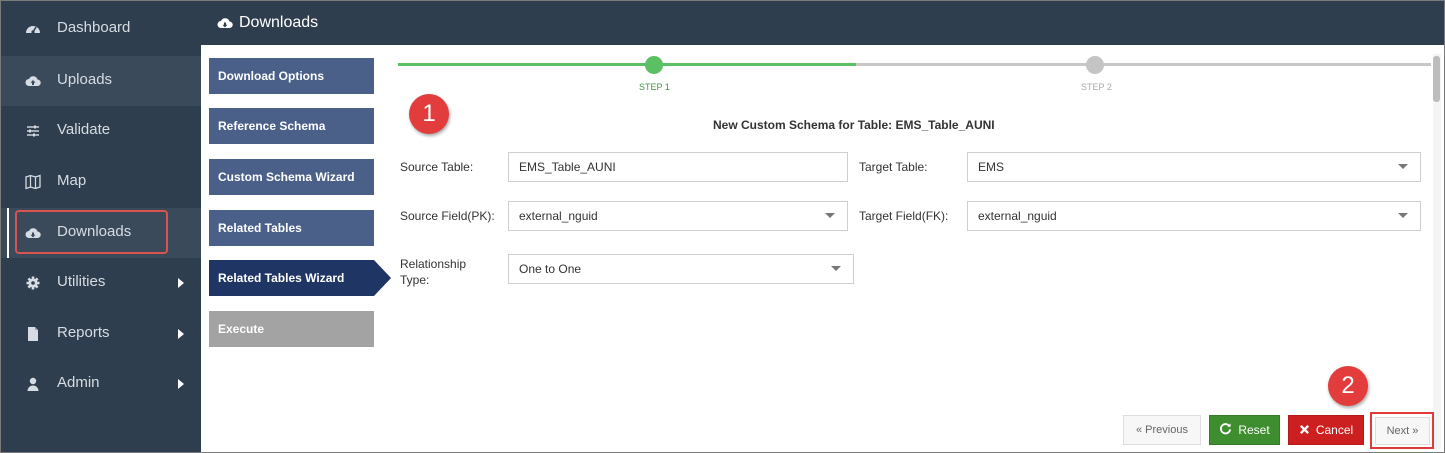  Describe the element at coordinates (291, 76) in the screenshot. I see `wizard-step-download-options: Download Options` at that location.